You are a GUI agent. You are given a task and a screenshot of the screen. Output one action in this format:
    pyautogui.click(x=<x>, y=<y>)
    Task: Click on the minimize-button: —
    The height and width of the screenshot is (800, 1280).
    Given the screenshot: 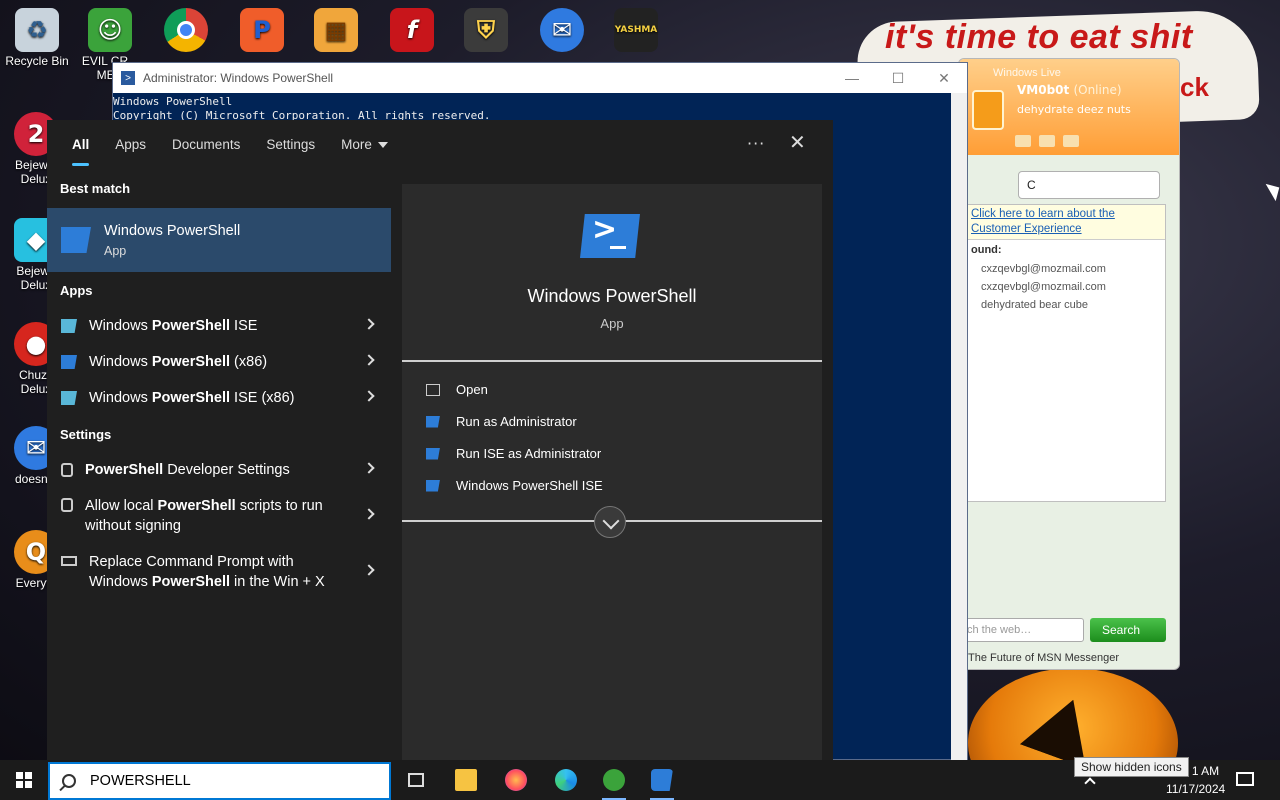 What is the action you would take?
    pyautogui.click(x=852, y=78)
    